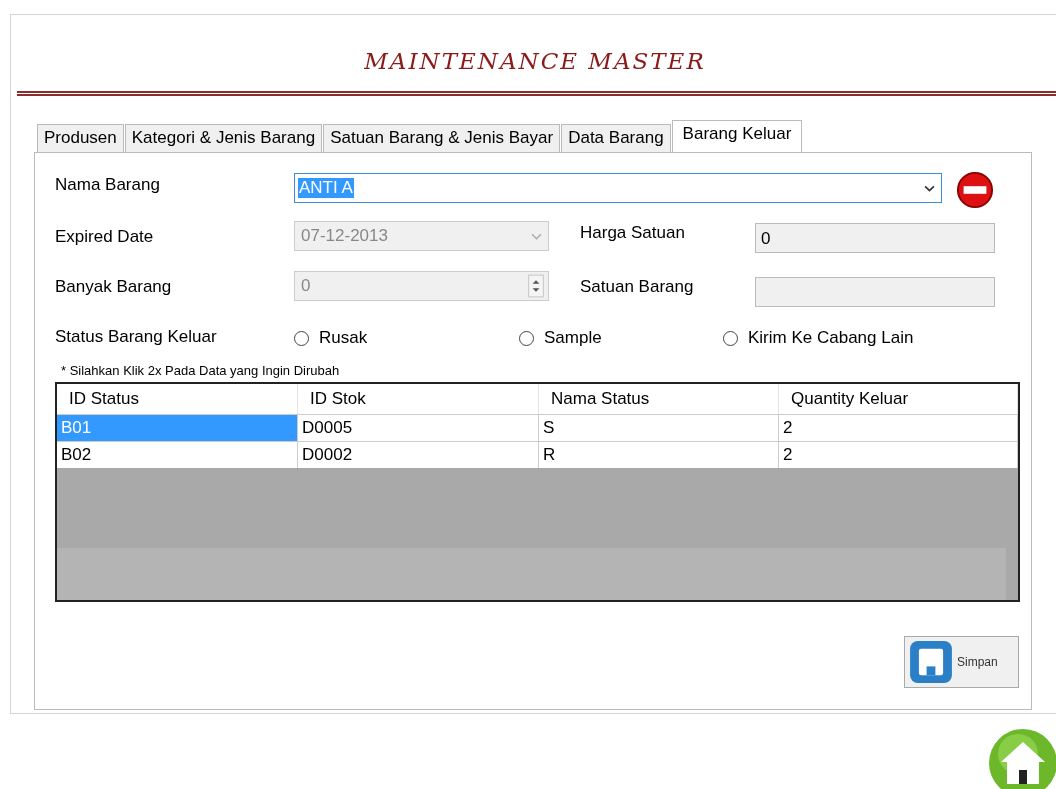 Image resolution: width=1056 pixels, height=789 pixels. Describe the element at coordinates (80, 138) in the screenshot. I see `tab: Produsen` at that location.